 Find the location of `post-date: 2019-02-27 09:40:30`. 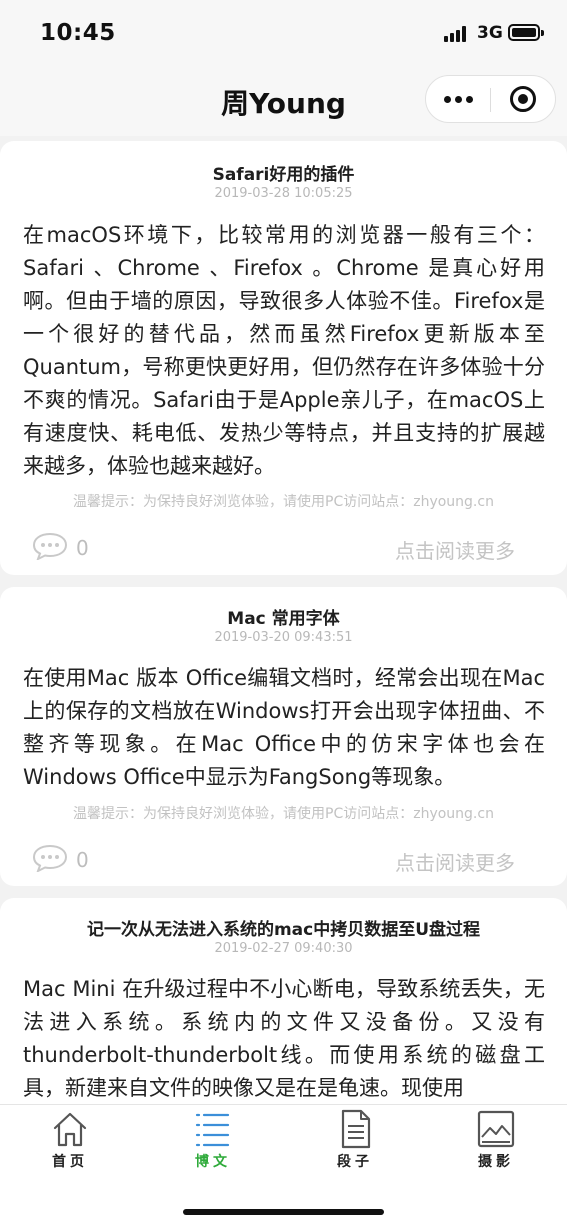

post-date: 2019-02-27 09:40:30 is located at coordinates (283, 948).